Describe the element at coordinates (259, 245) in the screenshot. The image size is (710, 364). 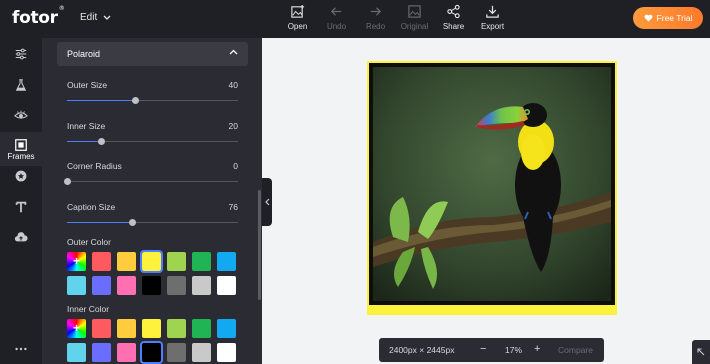
I see `panel-scrollbar` at that location.